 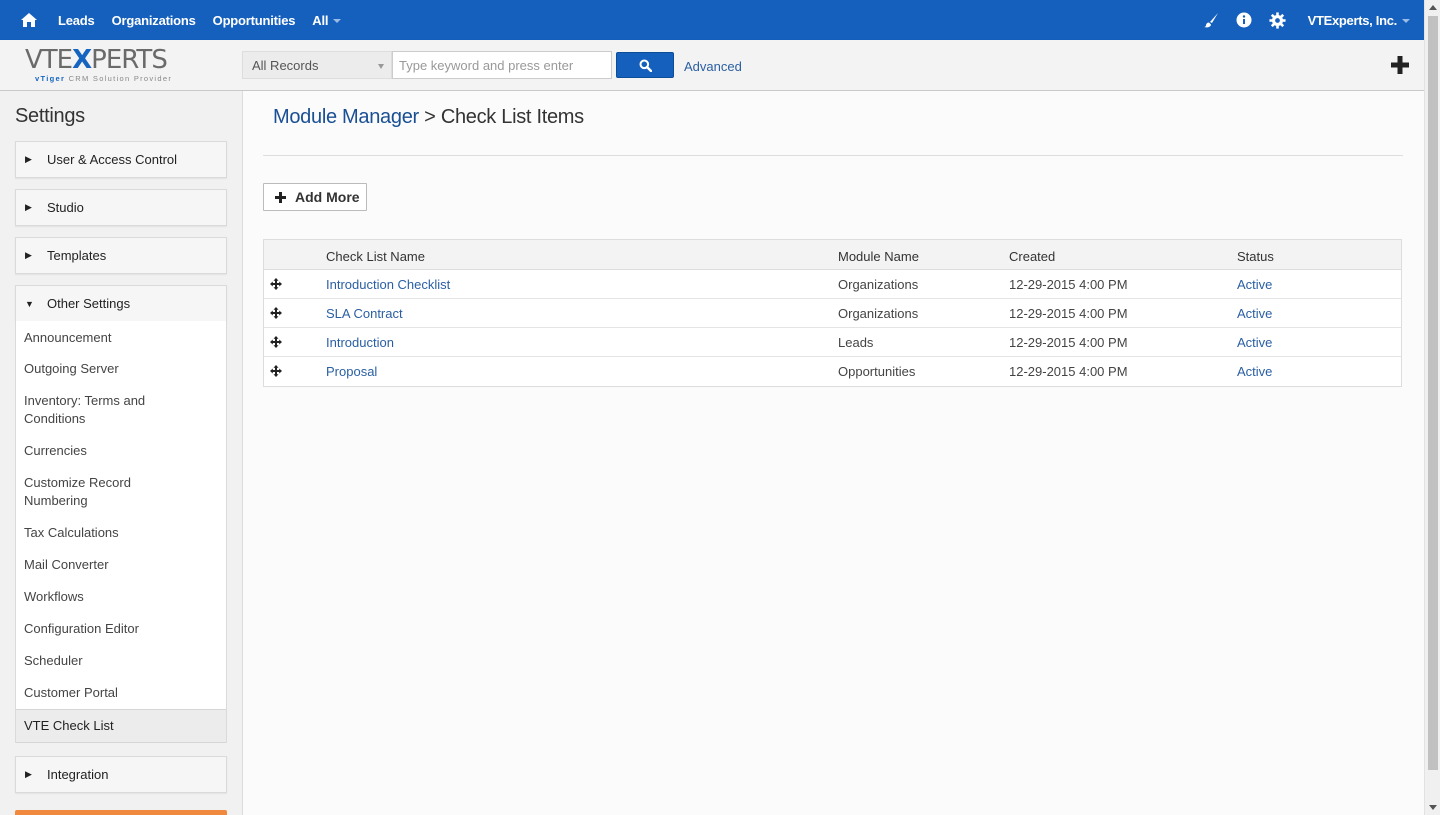 I want to click on gear-icon, so click(x=1277, y=20).